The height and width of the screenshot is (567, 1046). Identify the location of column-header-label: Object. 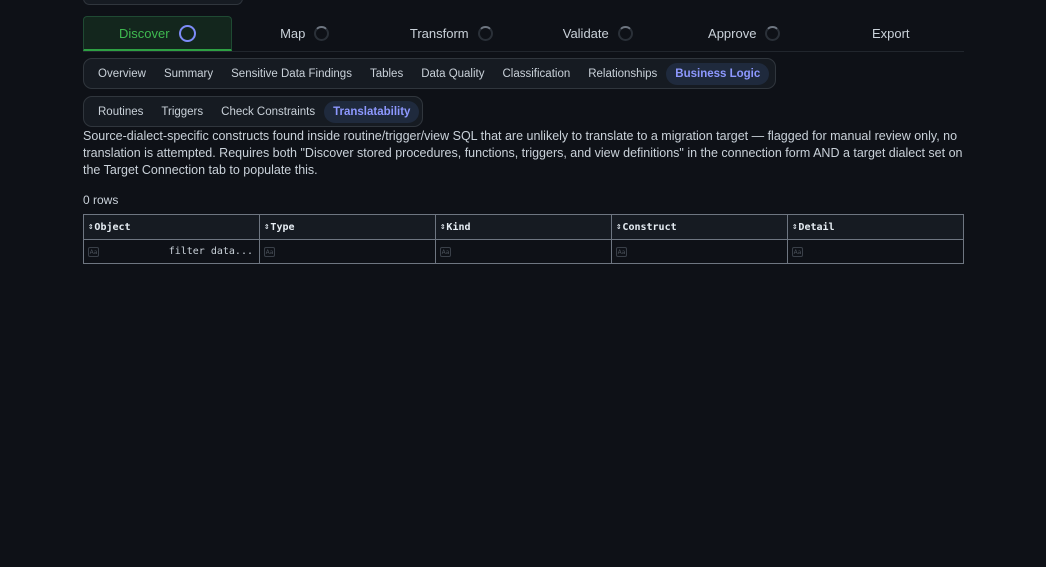
(112, 227).